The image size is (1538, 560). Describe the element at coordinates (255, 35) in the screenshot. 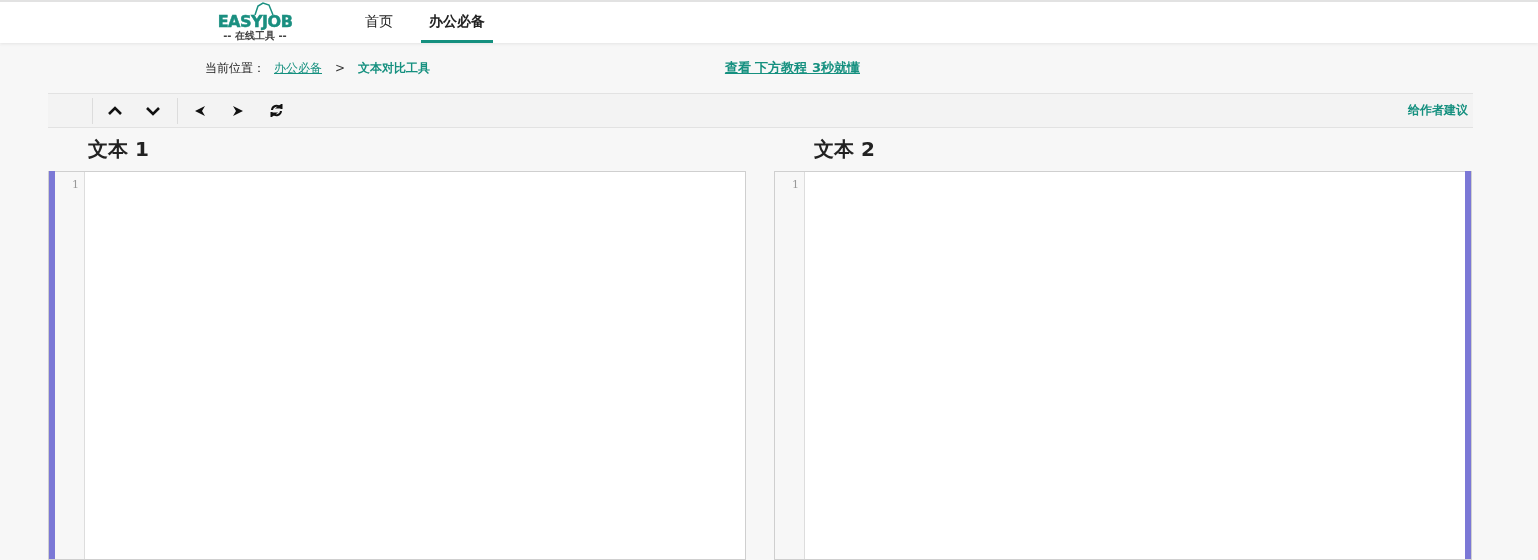

I see `logo-subtitle: -- 在线工具 --` at that location.